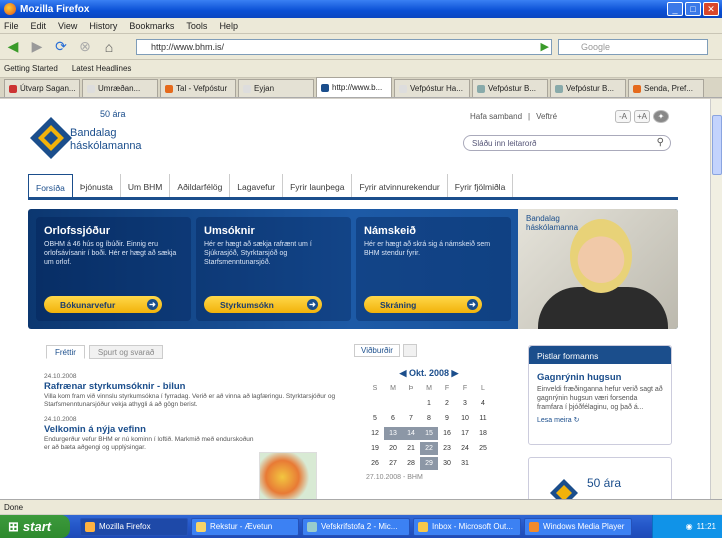 This screenshot has height=538, width=722. Describe the element at coordinates (447, 448) in the screenshot. I see `calendar-day: 23` at that location.